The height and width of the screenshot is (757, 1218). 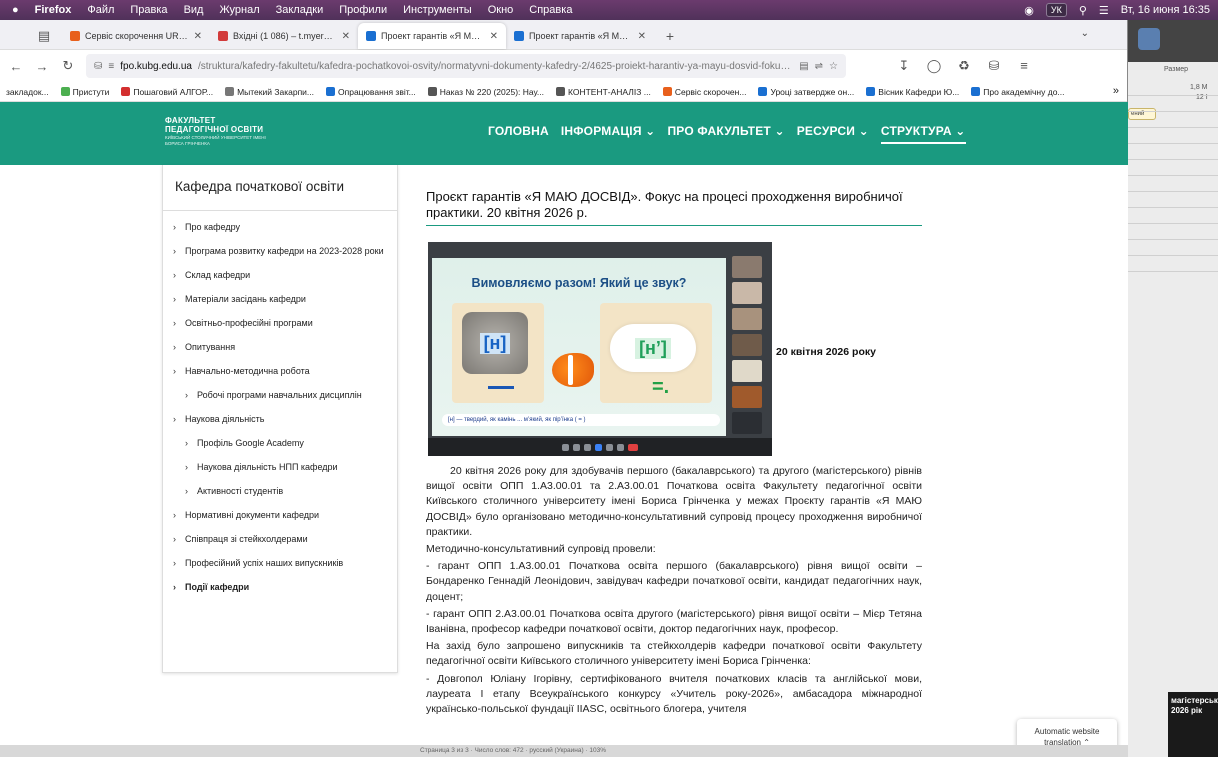 I want to click on menu-bookmarks: Закладки, so click(x=300, y=10).